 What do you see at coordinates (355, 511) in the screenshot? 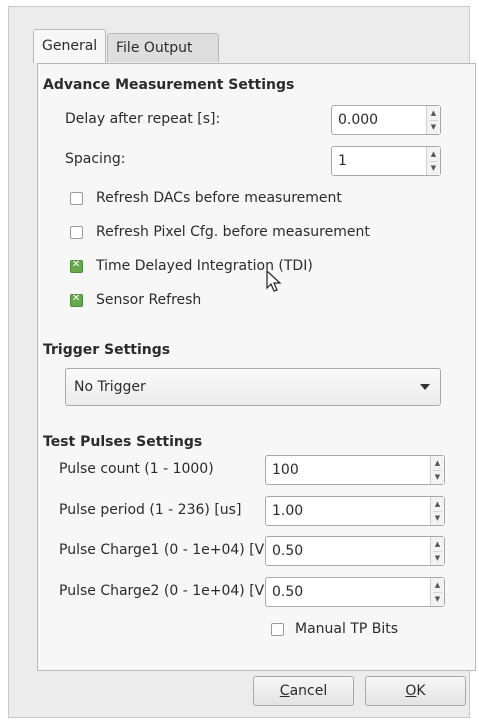
I see `pulse-period-spinbox: 1.00 ▲ ▼` at bounding box center [355, 511].